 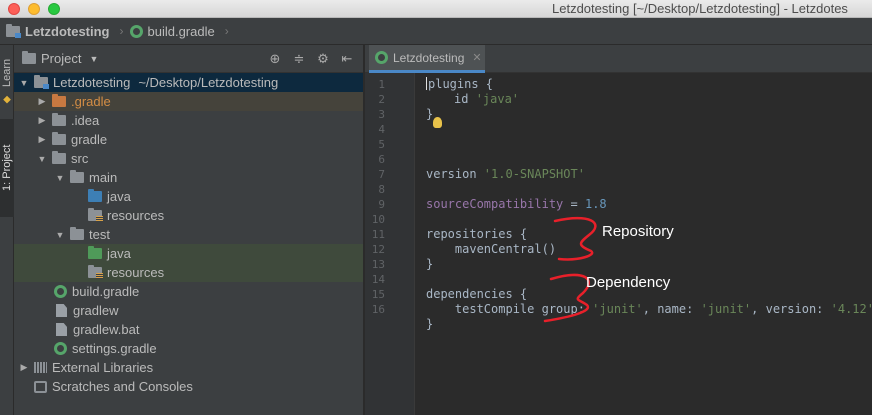 What do you see at coordinates (188, 82) in the screenshot?
I see `tree-item-root: ▼ Letzdotesting ~/Desktop/Letzdotesting` at bounding box center [188, 82].